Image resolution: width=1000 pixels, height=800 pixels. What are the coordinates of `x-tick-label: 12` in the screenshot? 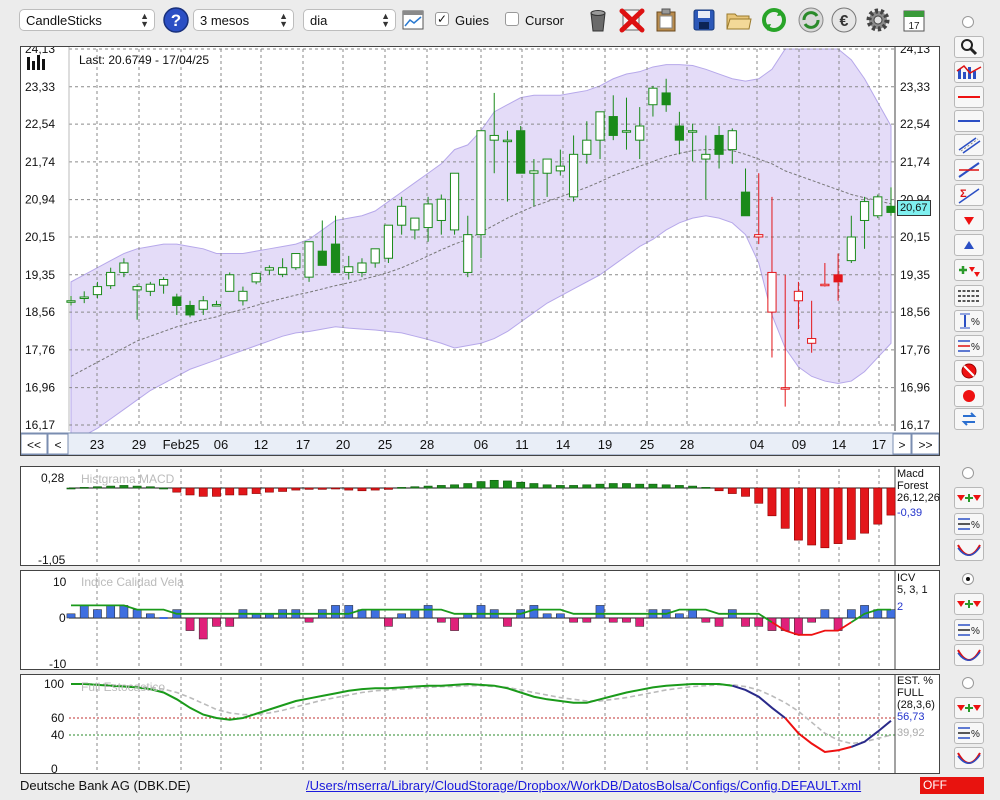 It's located at (261, 444).